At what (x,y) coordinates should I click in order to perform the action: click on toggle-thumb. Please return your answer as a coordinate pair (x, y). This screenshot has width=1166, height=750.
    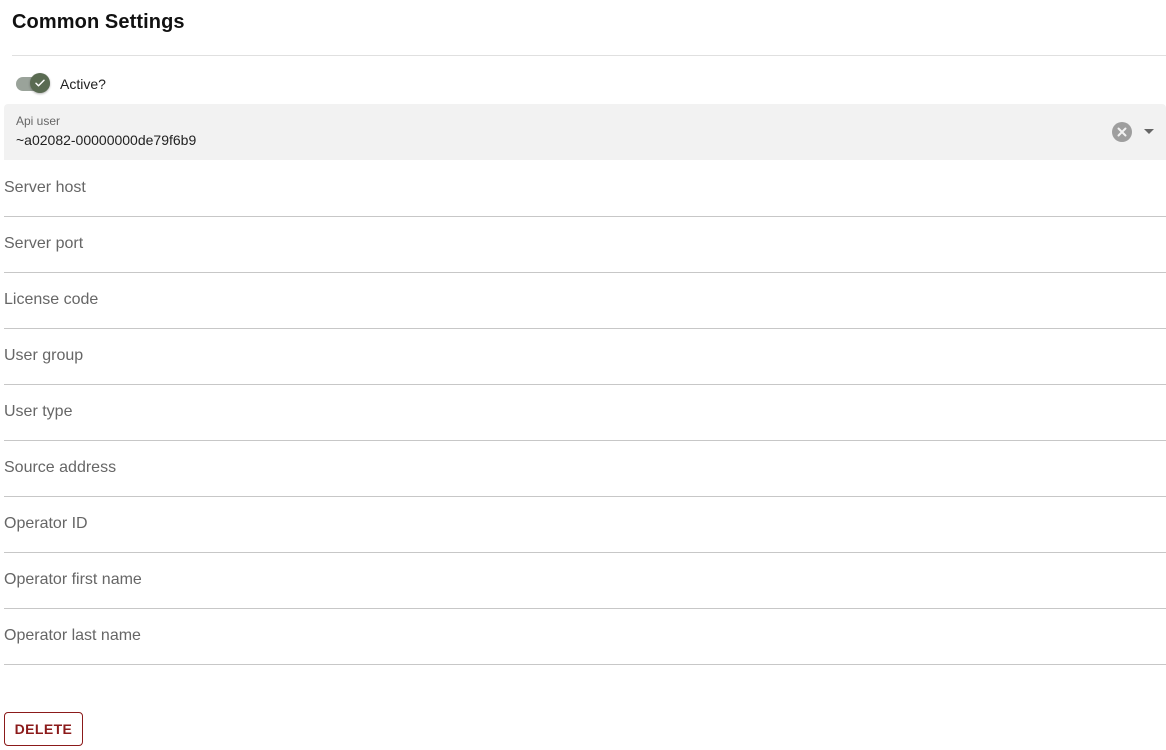
    Looking at the image, I should click on (40, 83).